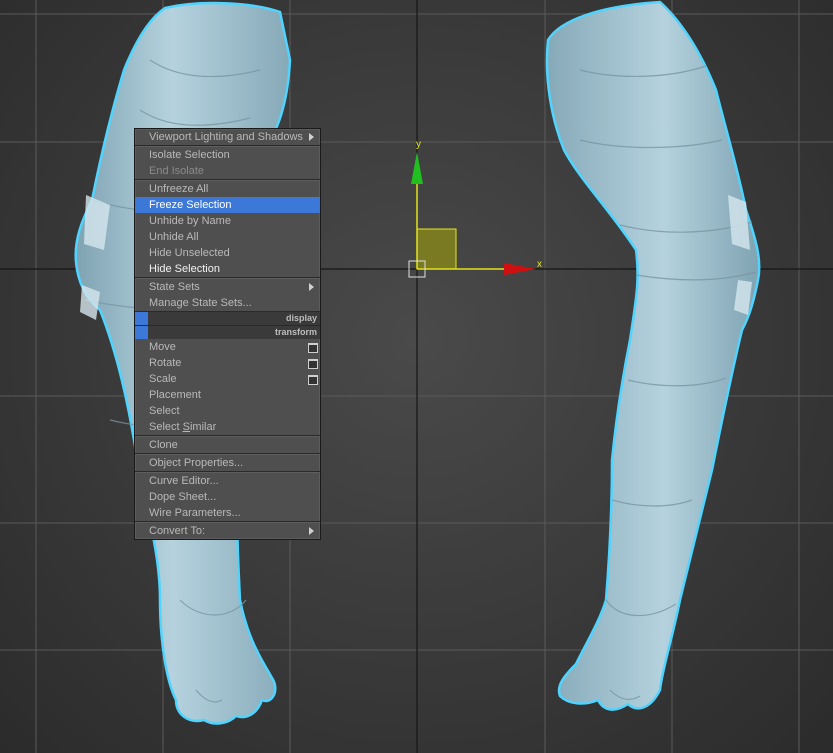 The height and width of the screenshot is (753, 833). I want to click on menu-item-unfreeze-all: Unfreeze All, so click(227, 189).